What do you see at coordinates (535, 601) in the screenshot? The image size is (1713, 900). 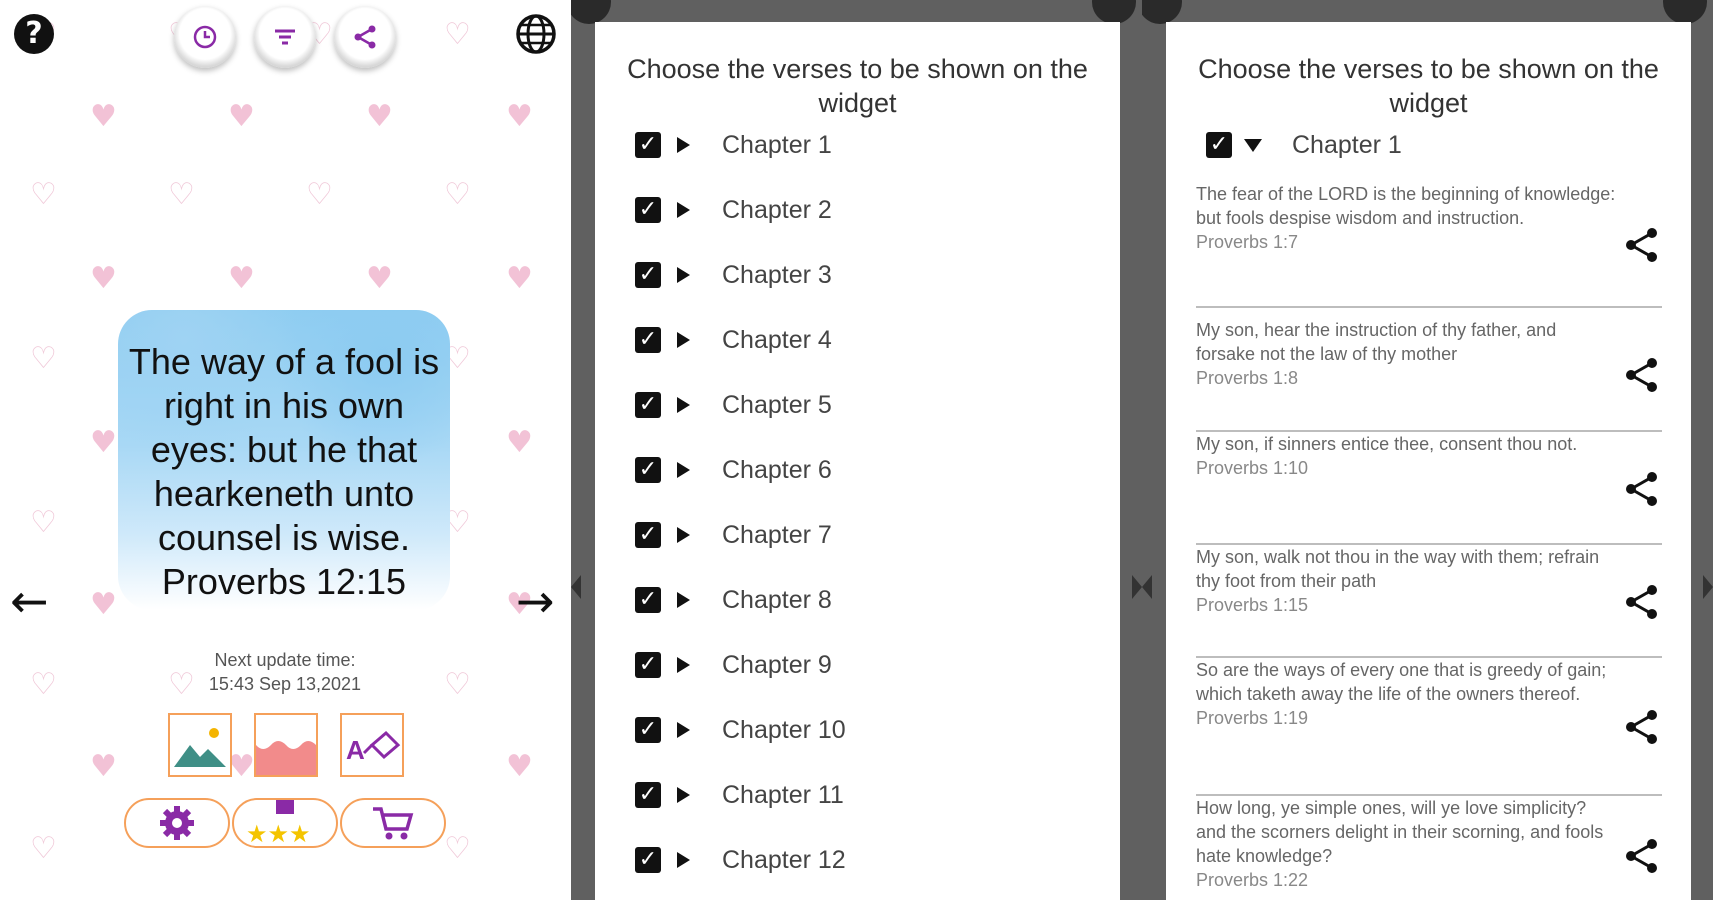 I see `next-arrow-icon: →` at bounding box center [535, 601].